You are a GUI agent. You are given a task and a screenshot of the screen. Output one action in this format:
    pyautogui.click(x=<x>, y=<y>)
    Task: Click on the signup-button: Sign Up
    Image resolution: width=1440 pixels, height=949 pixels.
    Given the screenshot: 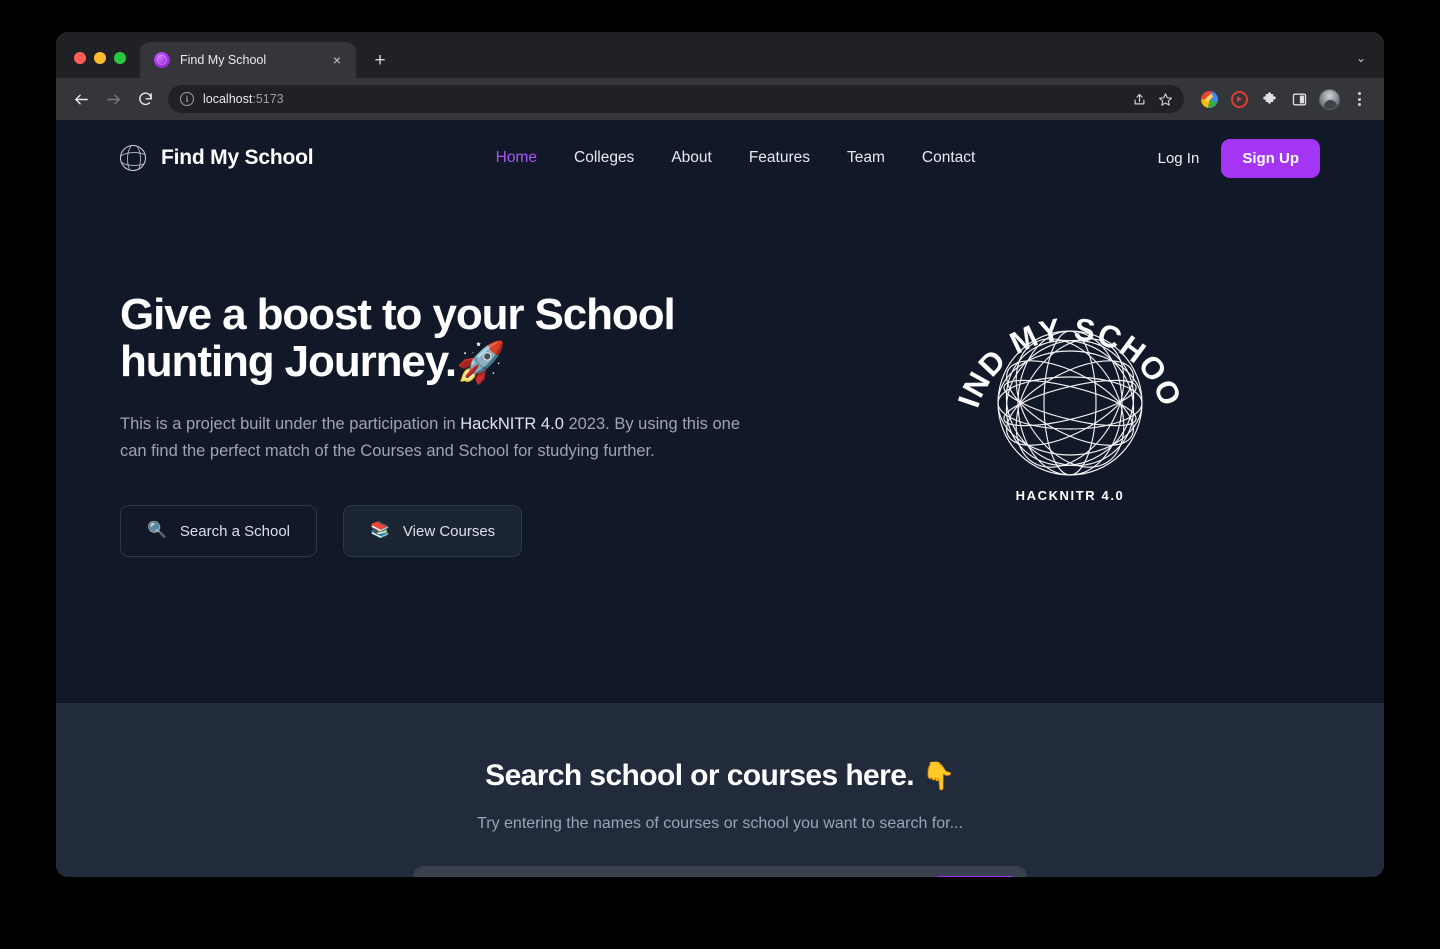 What is the action you would take?
    pyautogui.click(x=1270, y=158)
    